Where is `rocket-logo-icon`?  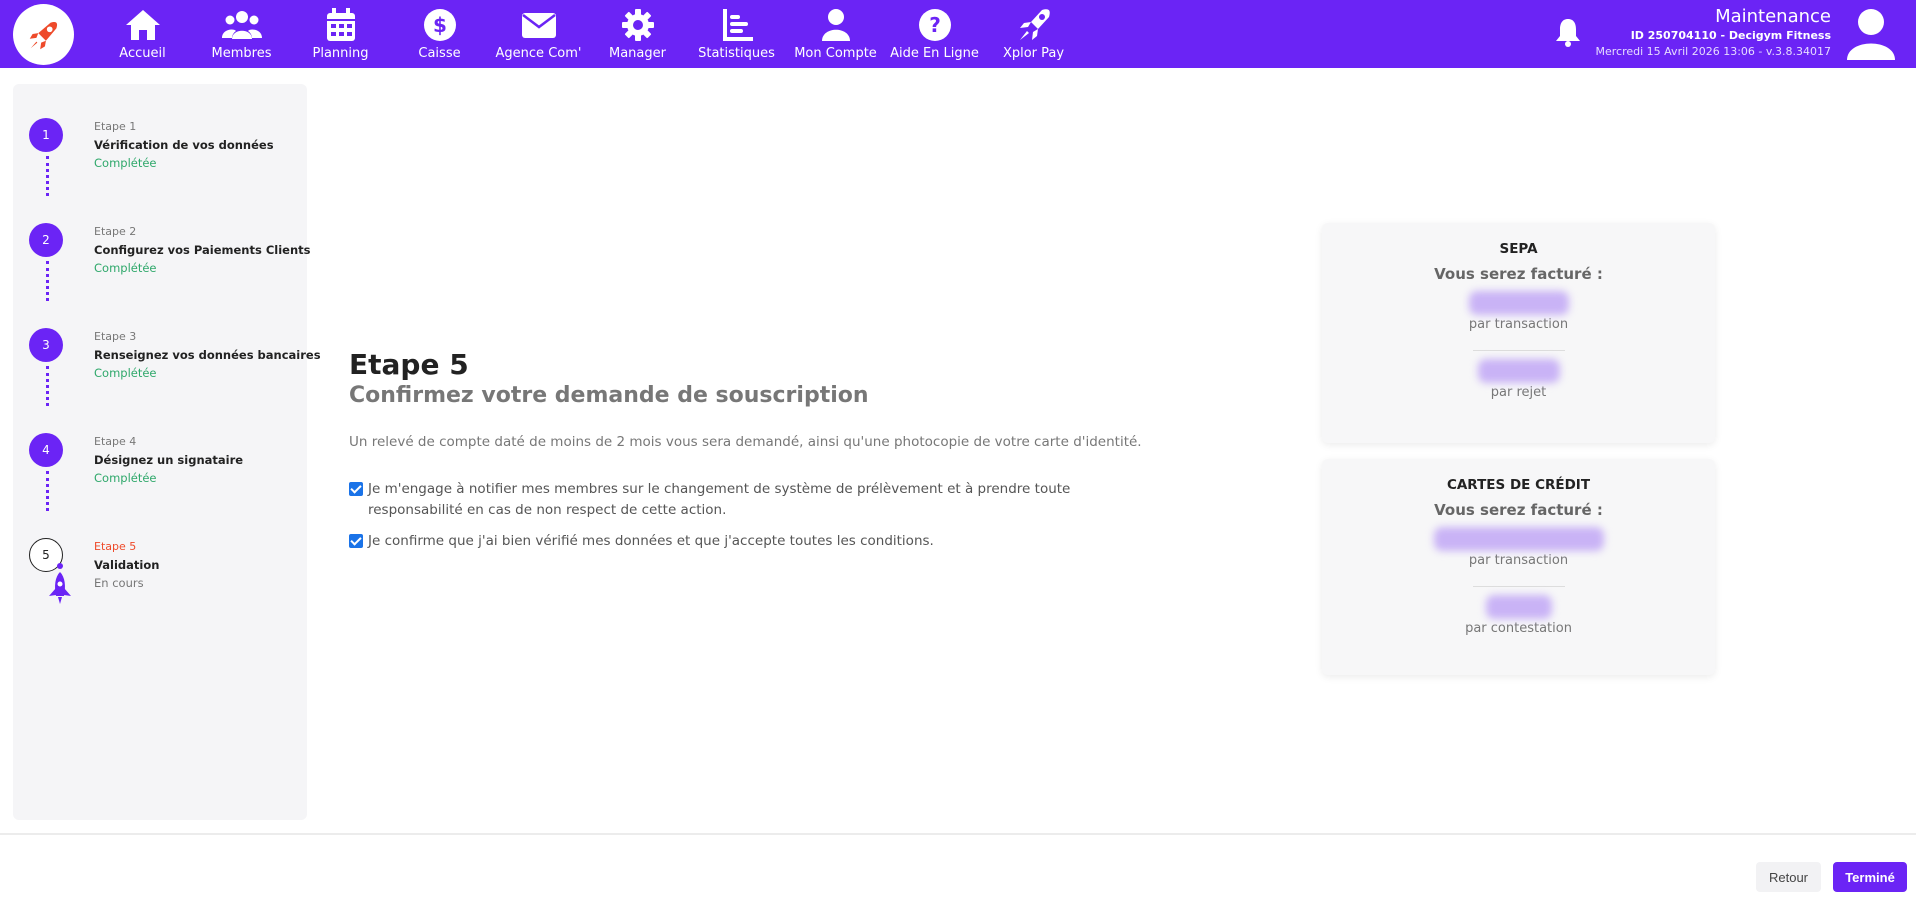 rocket-logo-icon is located at coordinates (43, 35).